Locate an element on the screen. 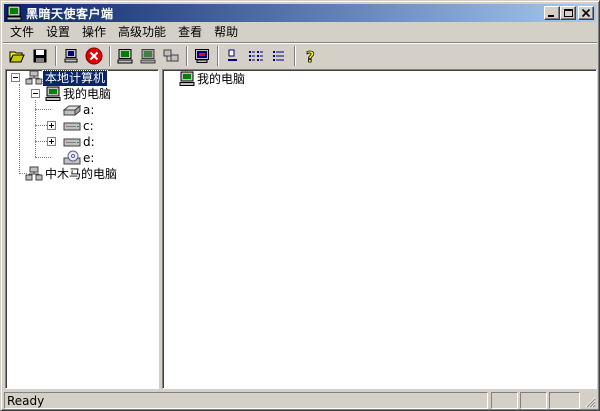 The height and width of the screenshot is (411, 600). tree-item-local-computer: 本地计算机 is located at coordinates (67, 78).